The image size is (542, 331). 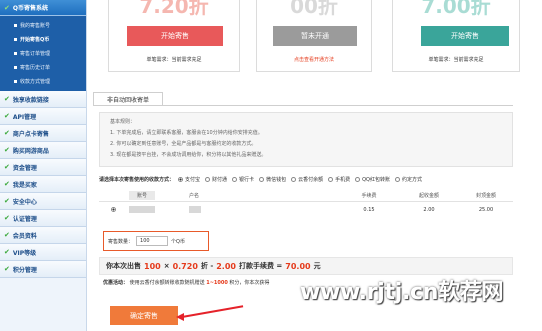 I want to click on pay-option-bank: 银行卡, so click(x=243, y=179).